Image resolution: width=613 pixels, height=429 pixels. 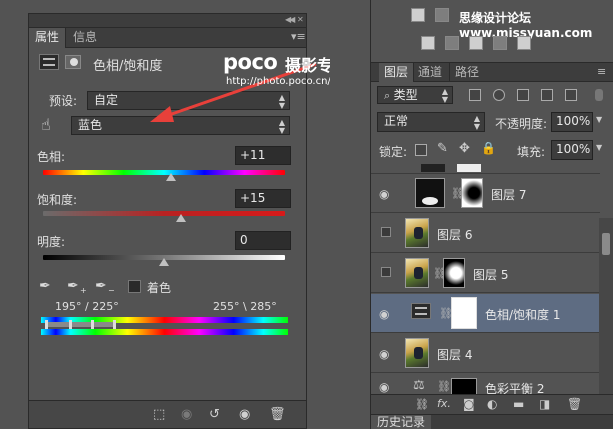 I want to click on view-previous-state-icon: ◉, so click(x=186, y=414).